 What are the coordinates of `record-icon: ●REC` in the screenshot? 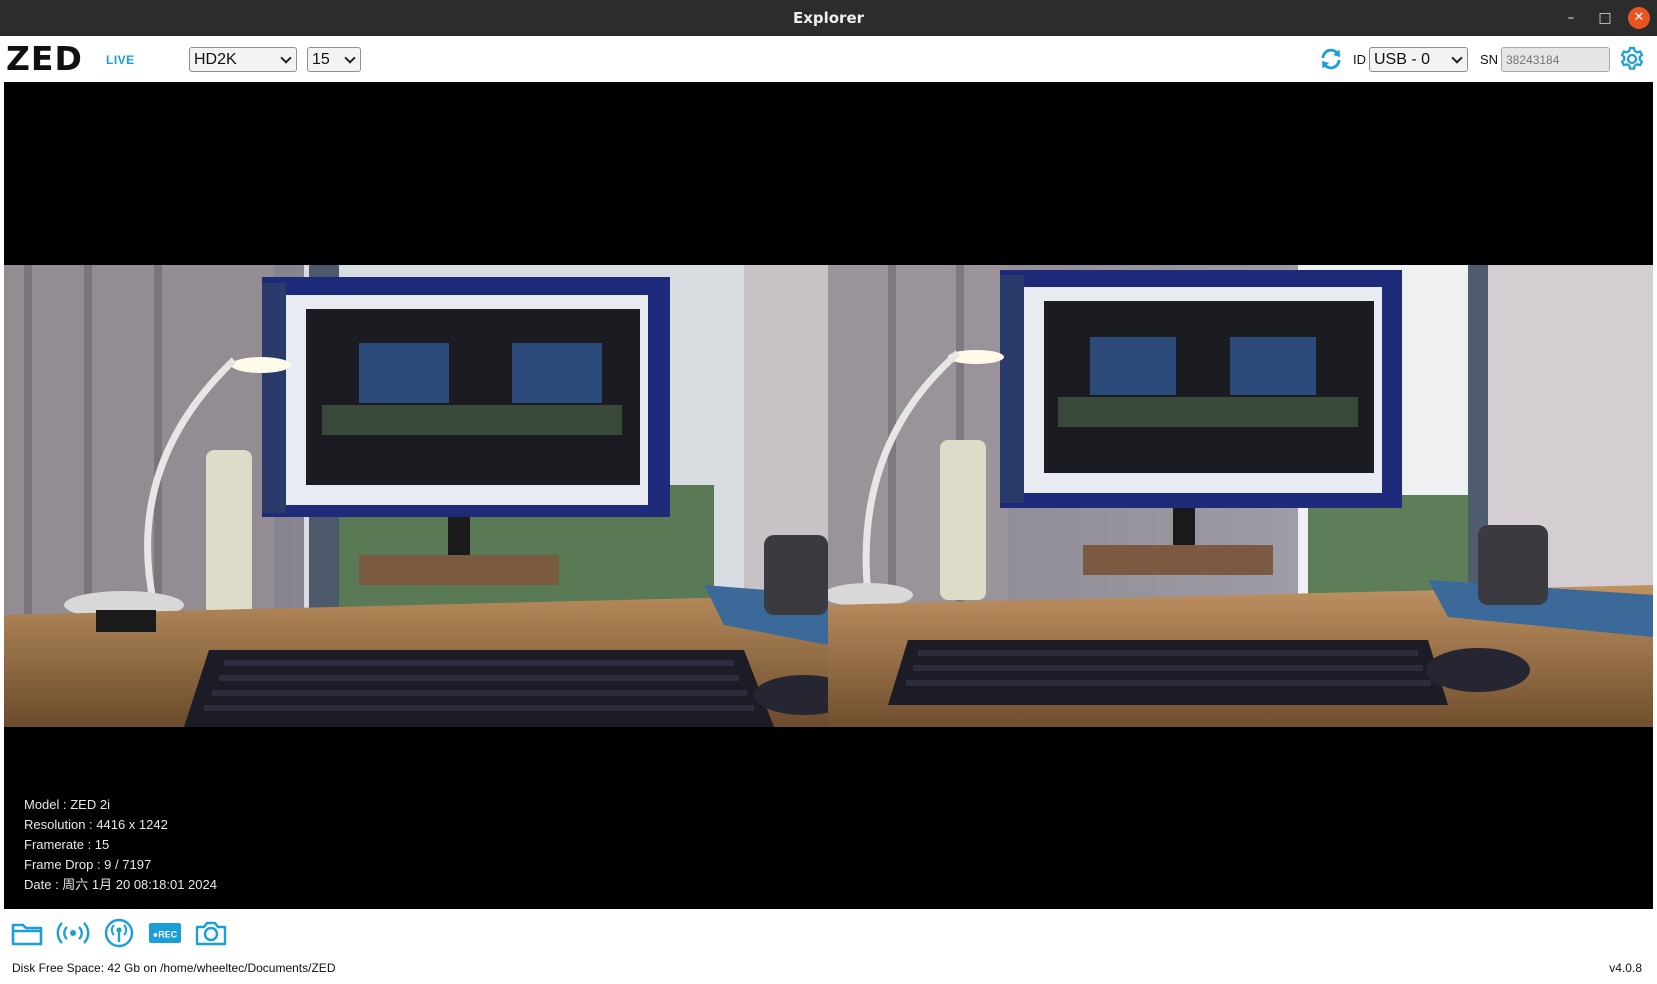 It's located at (165, 933).